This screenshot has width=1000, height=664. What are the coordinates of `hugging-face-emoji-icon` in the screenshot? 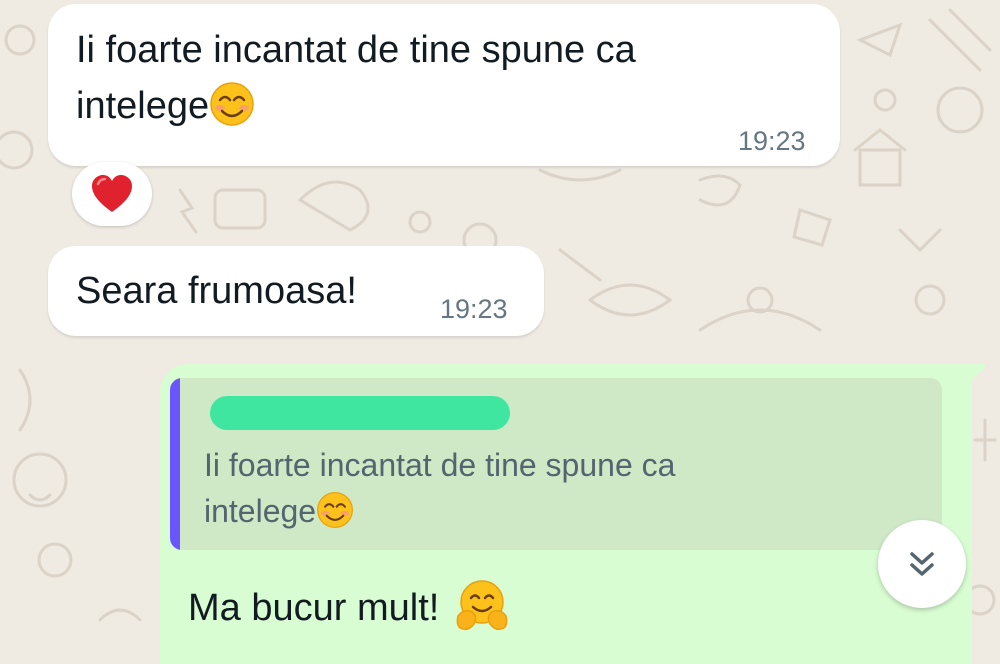 It's located at (482, 605).